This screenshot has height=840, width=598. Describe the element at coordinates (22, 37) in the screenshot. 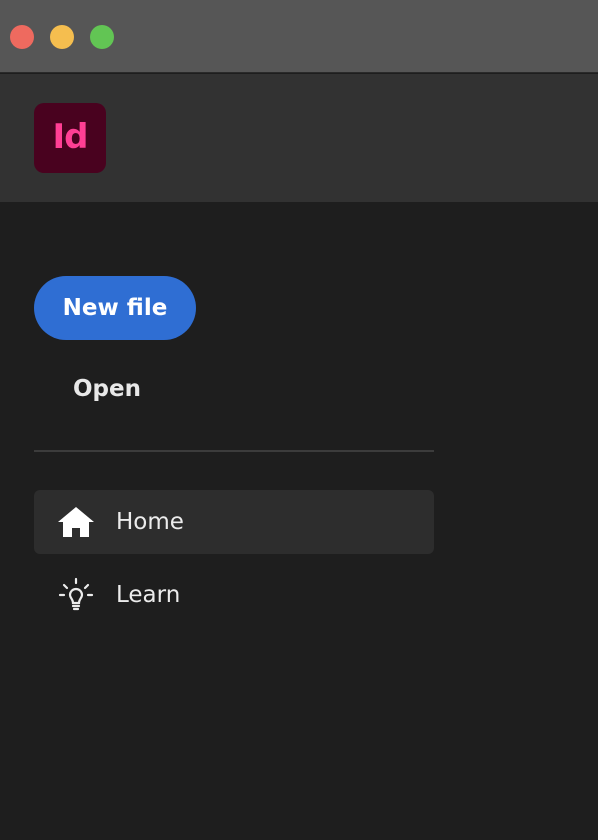

I see `close-window-button` at that location.